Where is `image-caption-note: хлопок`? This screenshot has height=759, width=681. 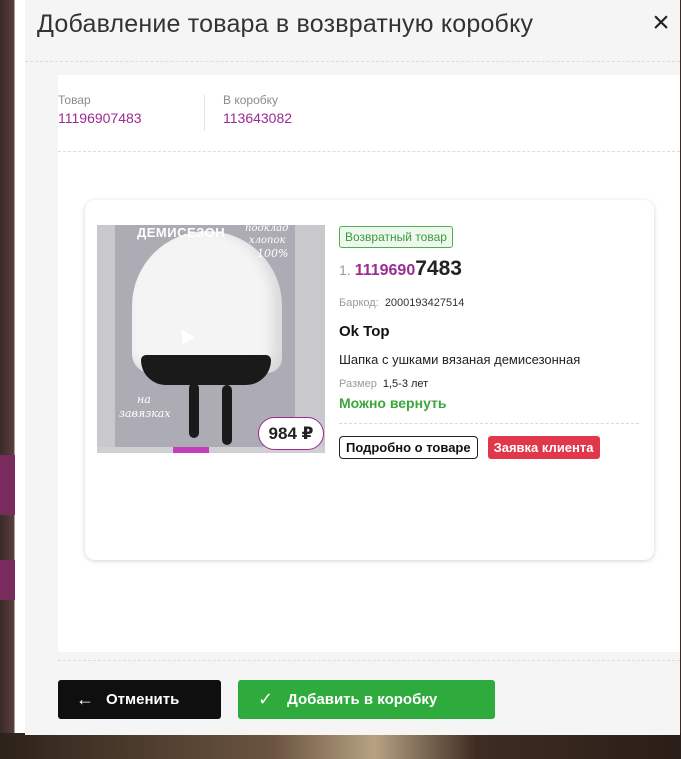 image-caption-note: хлопок is located at coordinates (267, 240).